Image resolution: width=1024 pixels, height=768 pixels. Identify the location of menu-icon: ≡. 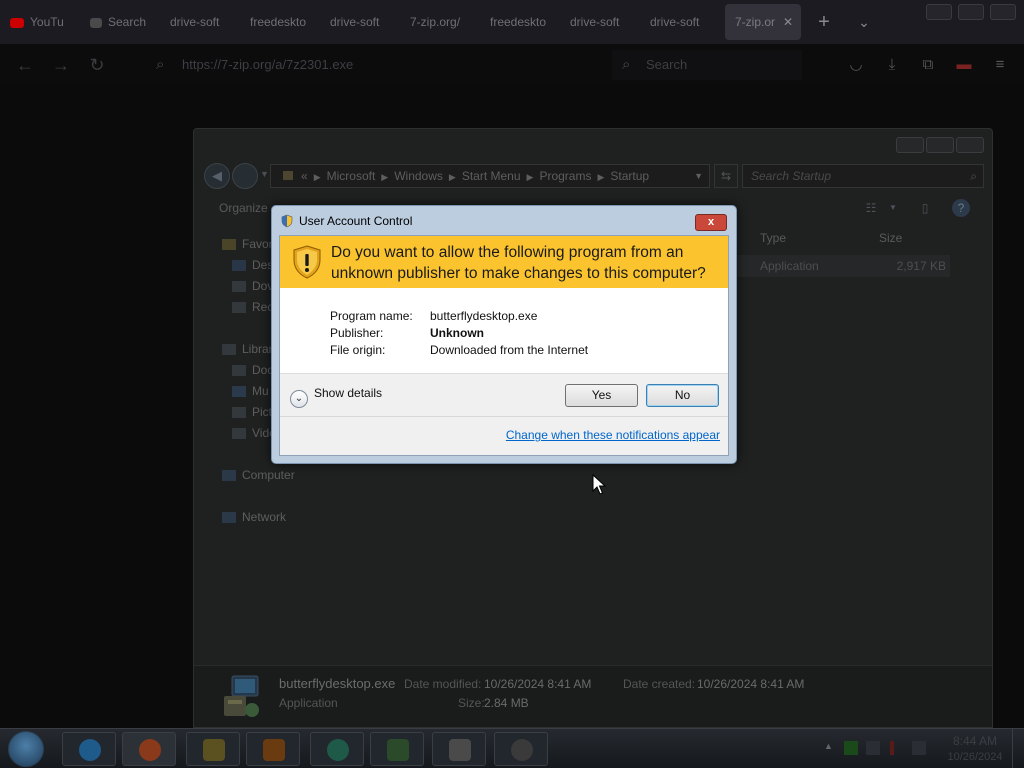
(1000, 65).